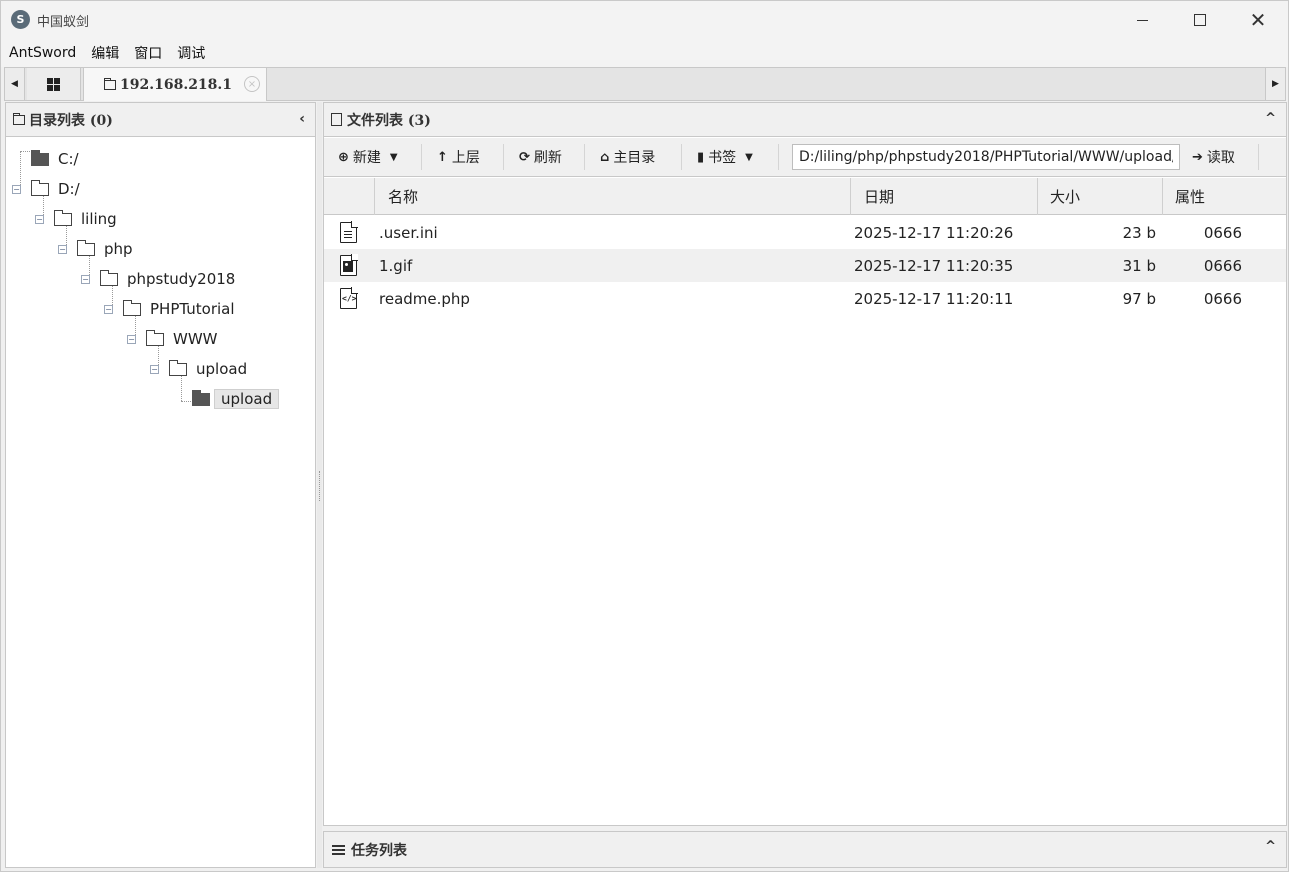 The image size is (1289, 872). Describe the element at coordinates (55, 189) in the screenshot. I see `tree-node-drive-d: D:/` at that location.